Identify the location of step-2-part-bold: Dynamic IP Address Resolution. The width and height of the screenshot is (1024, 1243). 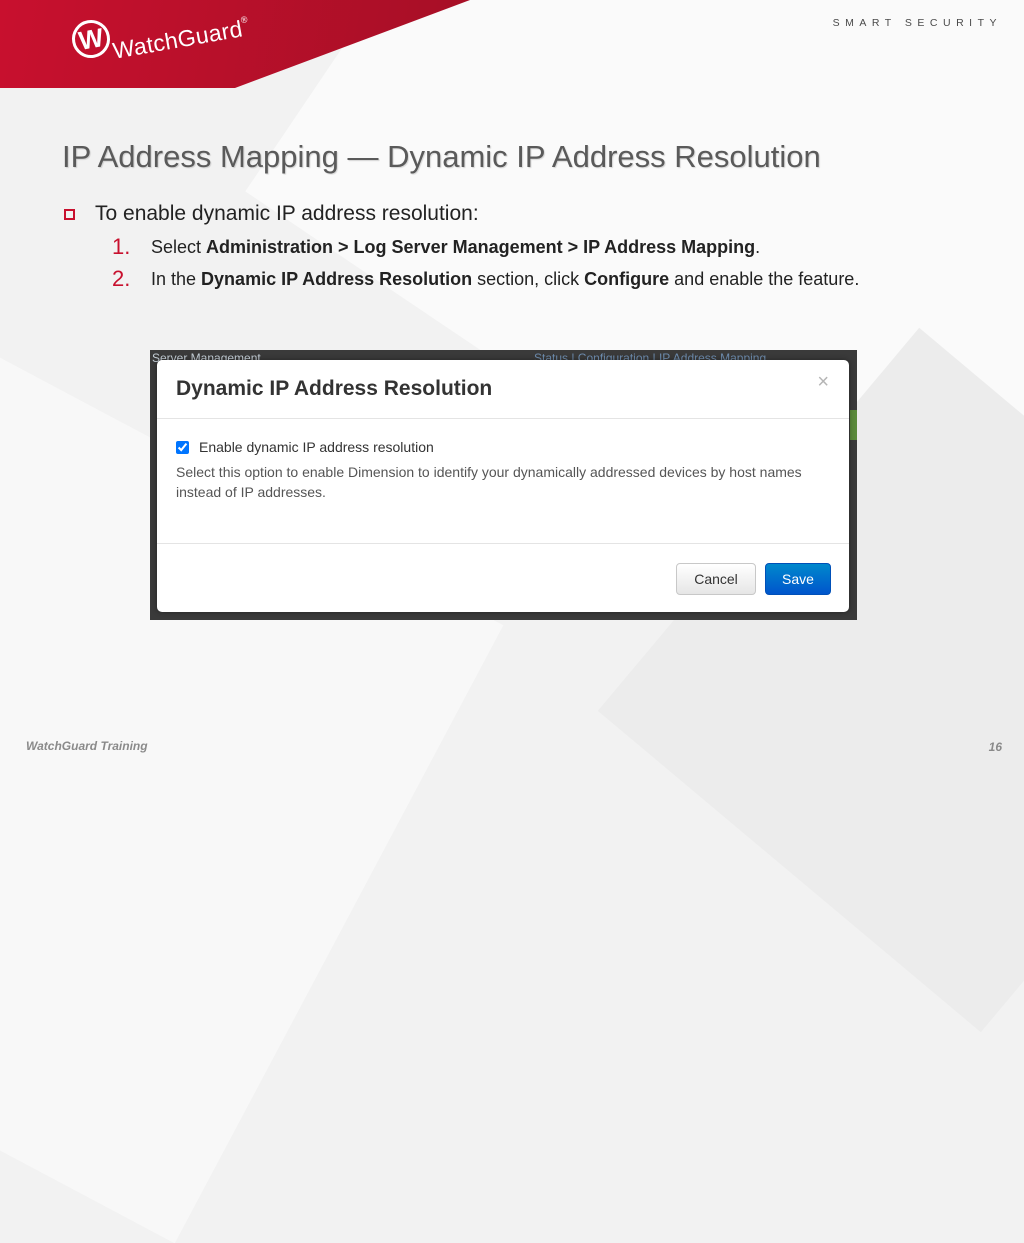
(337, 279).